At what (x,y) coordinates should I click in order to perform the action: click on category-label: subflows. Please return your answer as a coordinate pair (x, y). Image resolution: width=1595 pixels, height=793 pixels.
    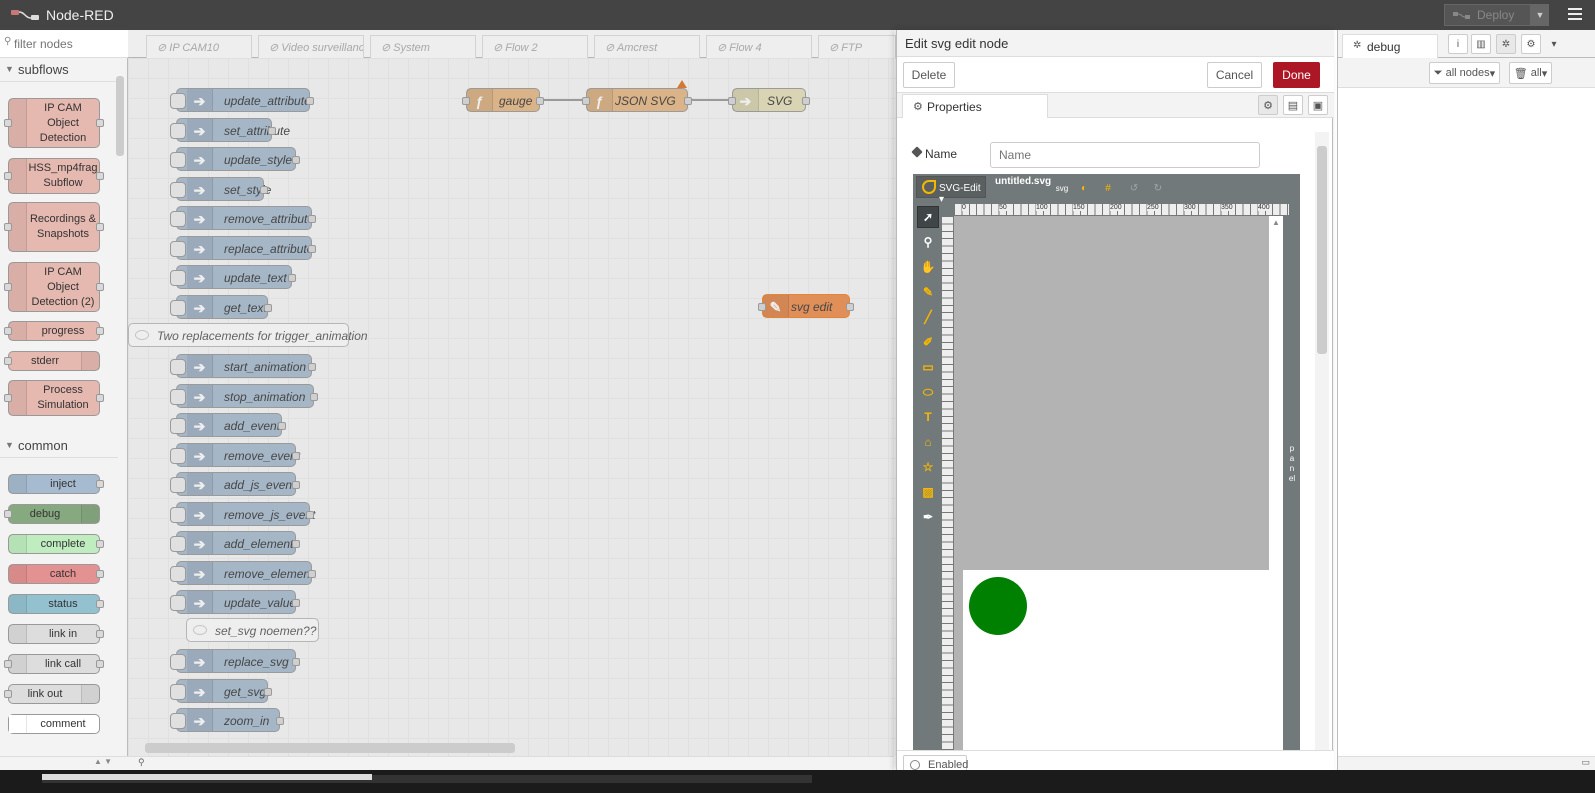
    Looking at the image, I should click on (43, 69).